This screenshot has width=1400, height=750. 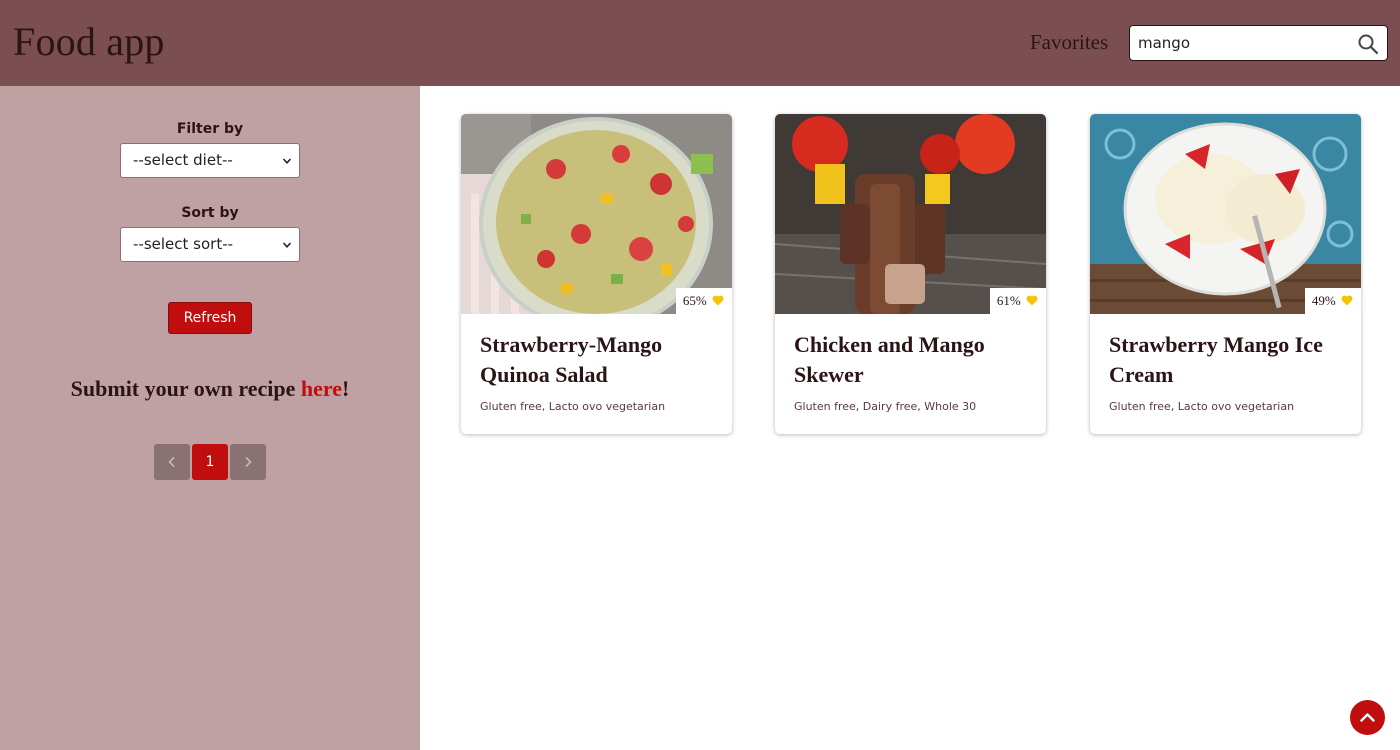 I want to click on chevron-left-icon, so click(x=171, y=462).